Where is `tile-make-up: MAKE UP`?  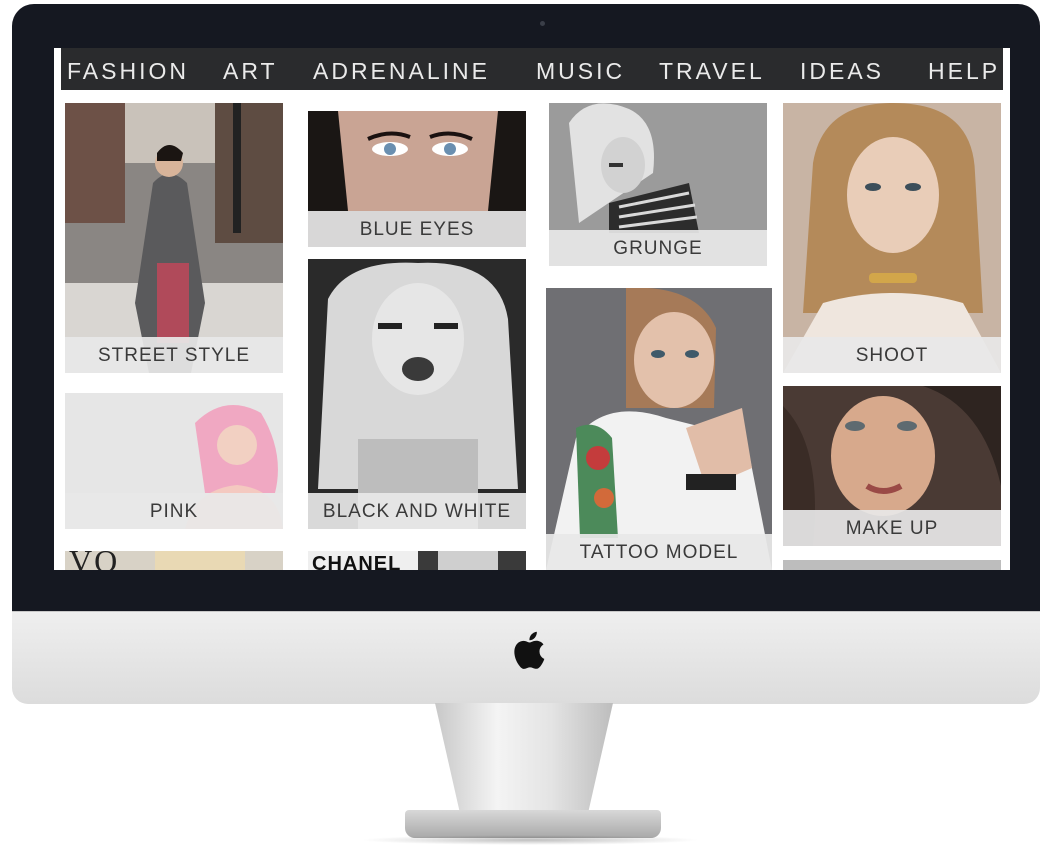 tile-make-up: MAKE UP is located at coordinates (892, 466).